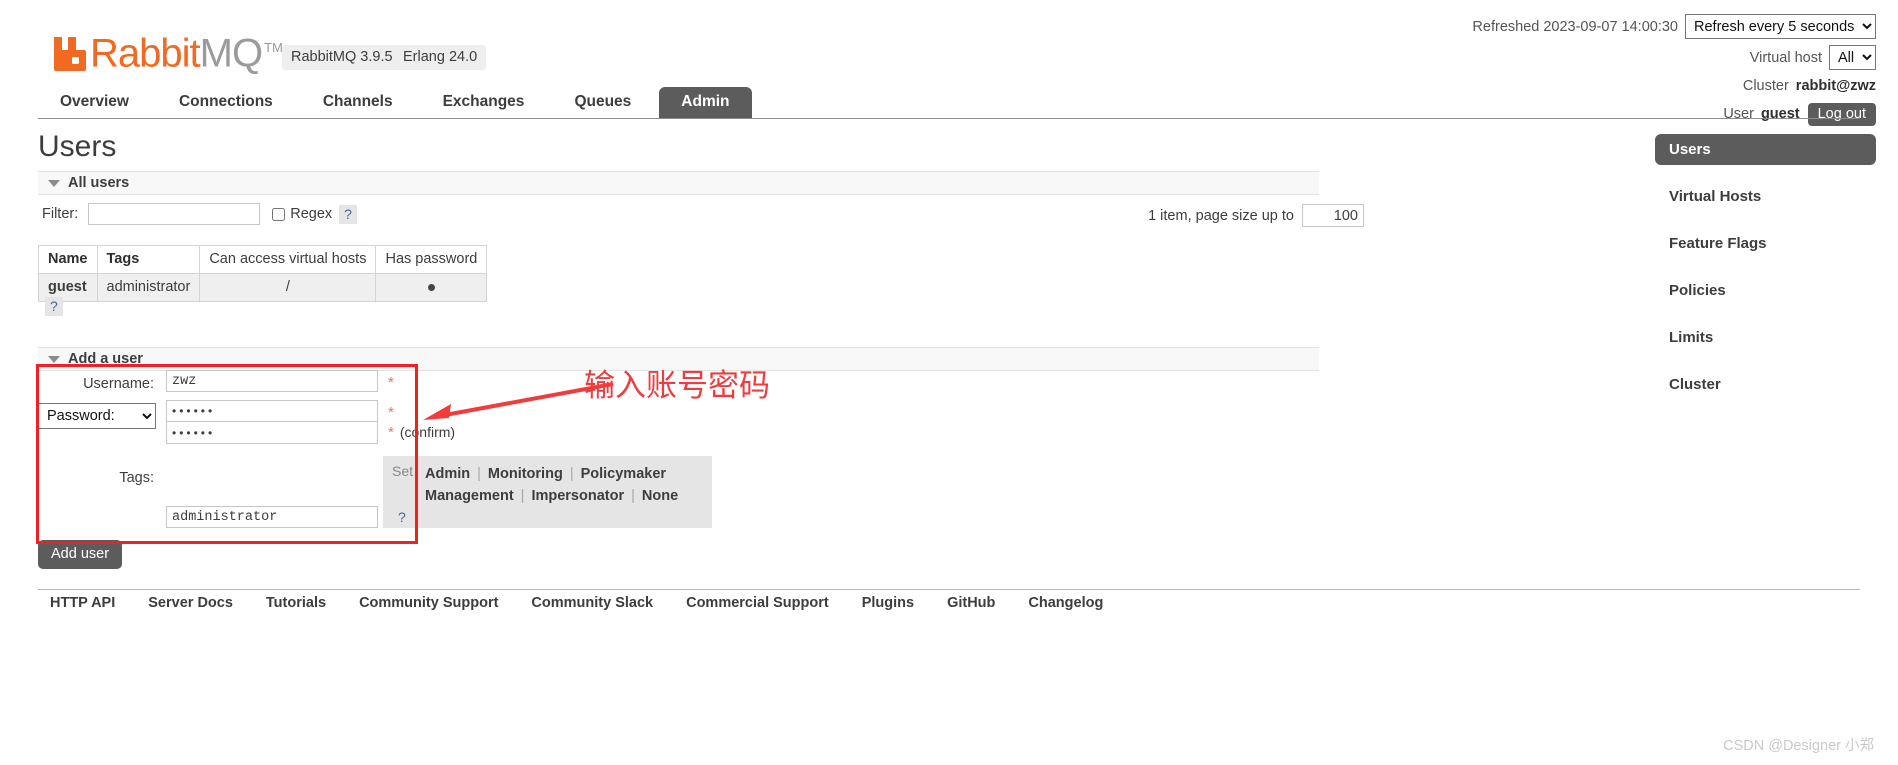  What do you see at coordinates (440, 57) in the screenshot?
I see `version-pill-erlang: Erlang 24.0` at bounding box center [440, 57].